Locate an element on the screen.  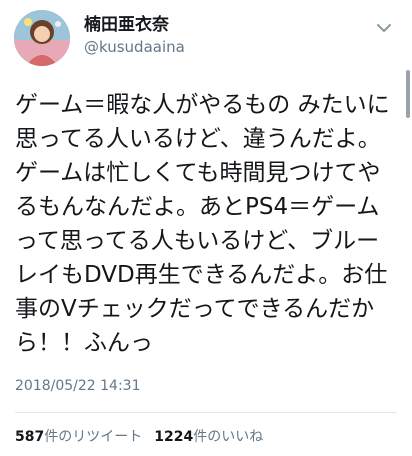
tweet-stats: 587件のリツイート 1224件のいいね is located at coordinates (145, 436).